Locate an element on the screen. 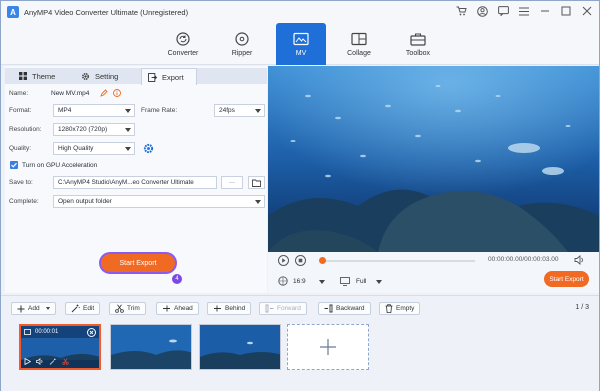 The image size is (600, 391). start-export-button: Start Export is located at coordinates (138, 263).